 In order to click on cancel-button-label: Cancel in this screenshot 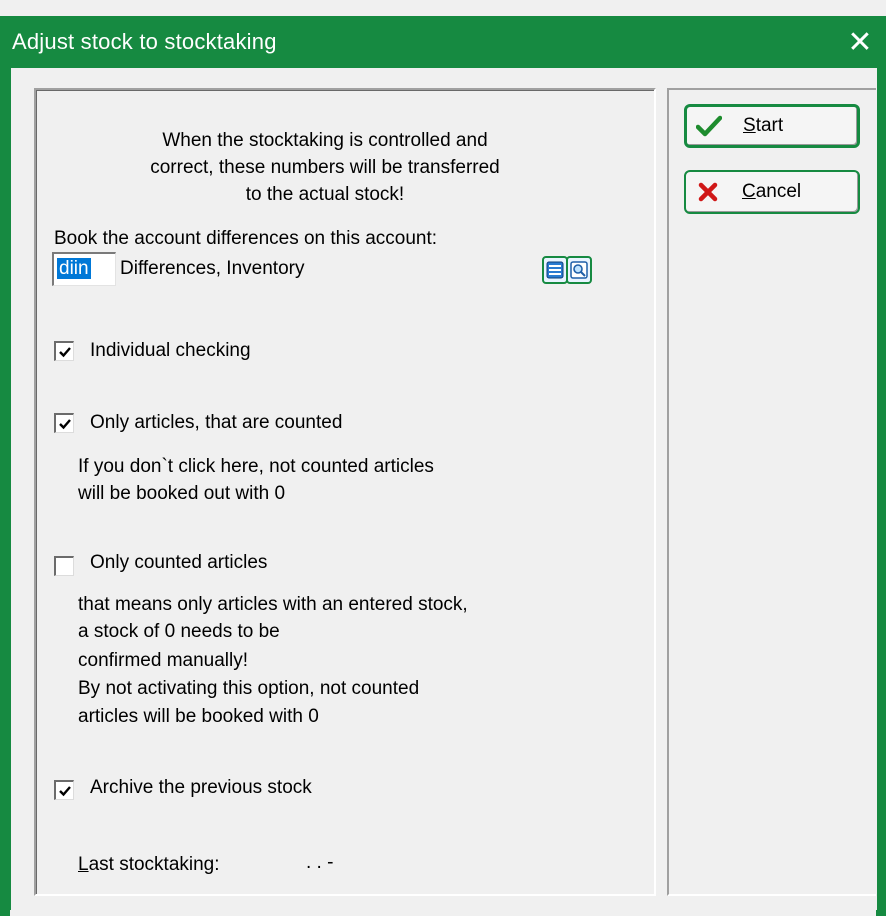, I will do `click(772, 191)`.